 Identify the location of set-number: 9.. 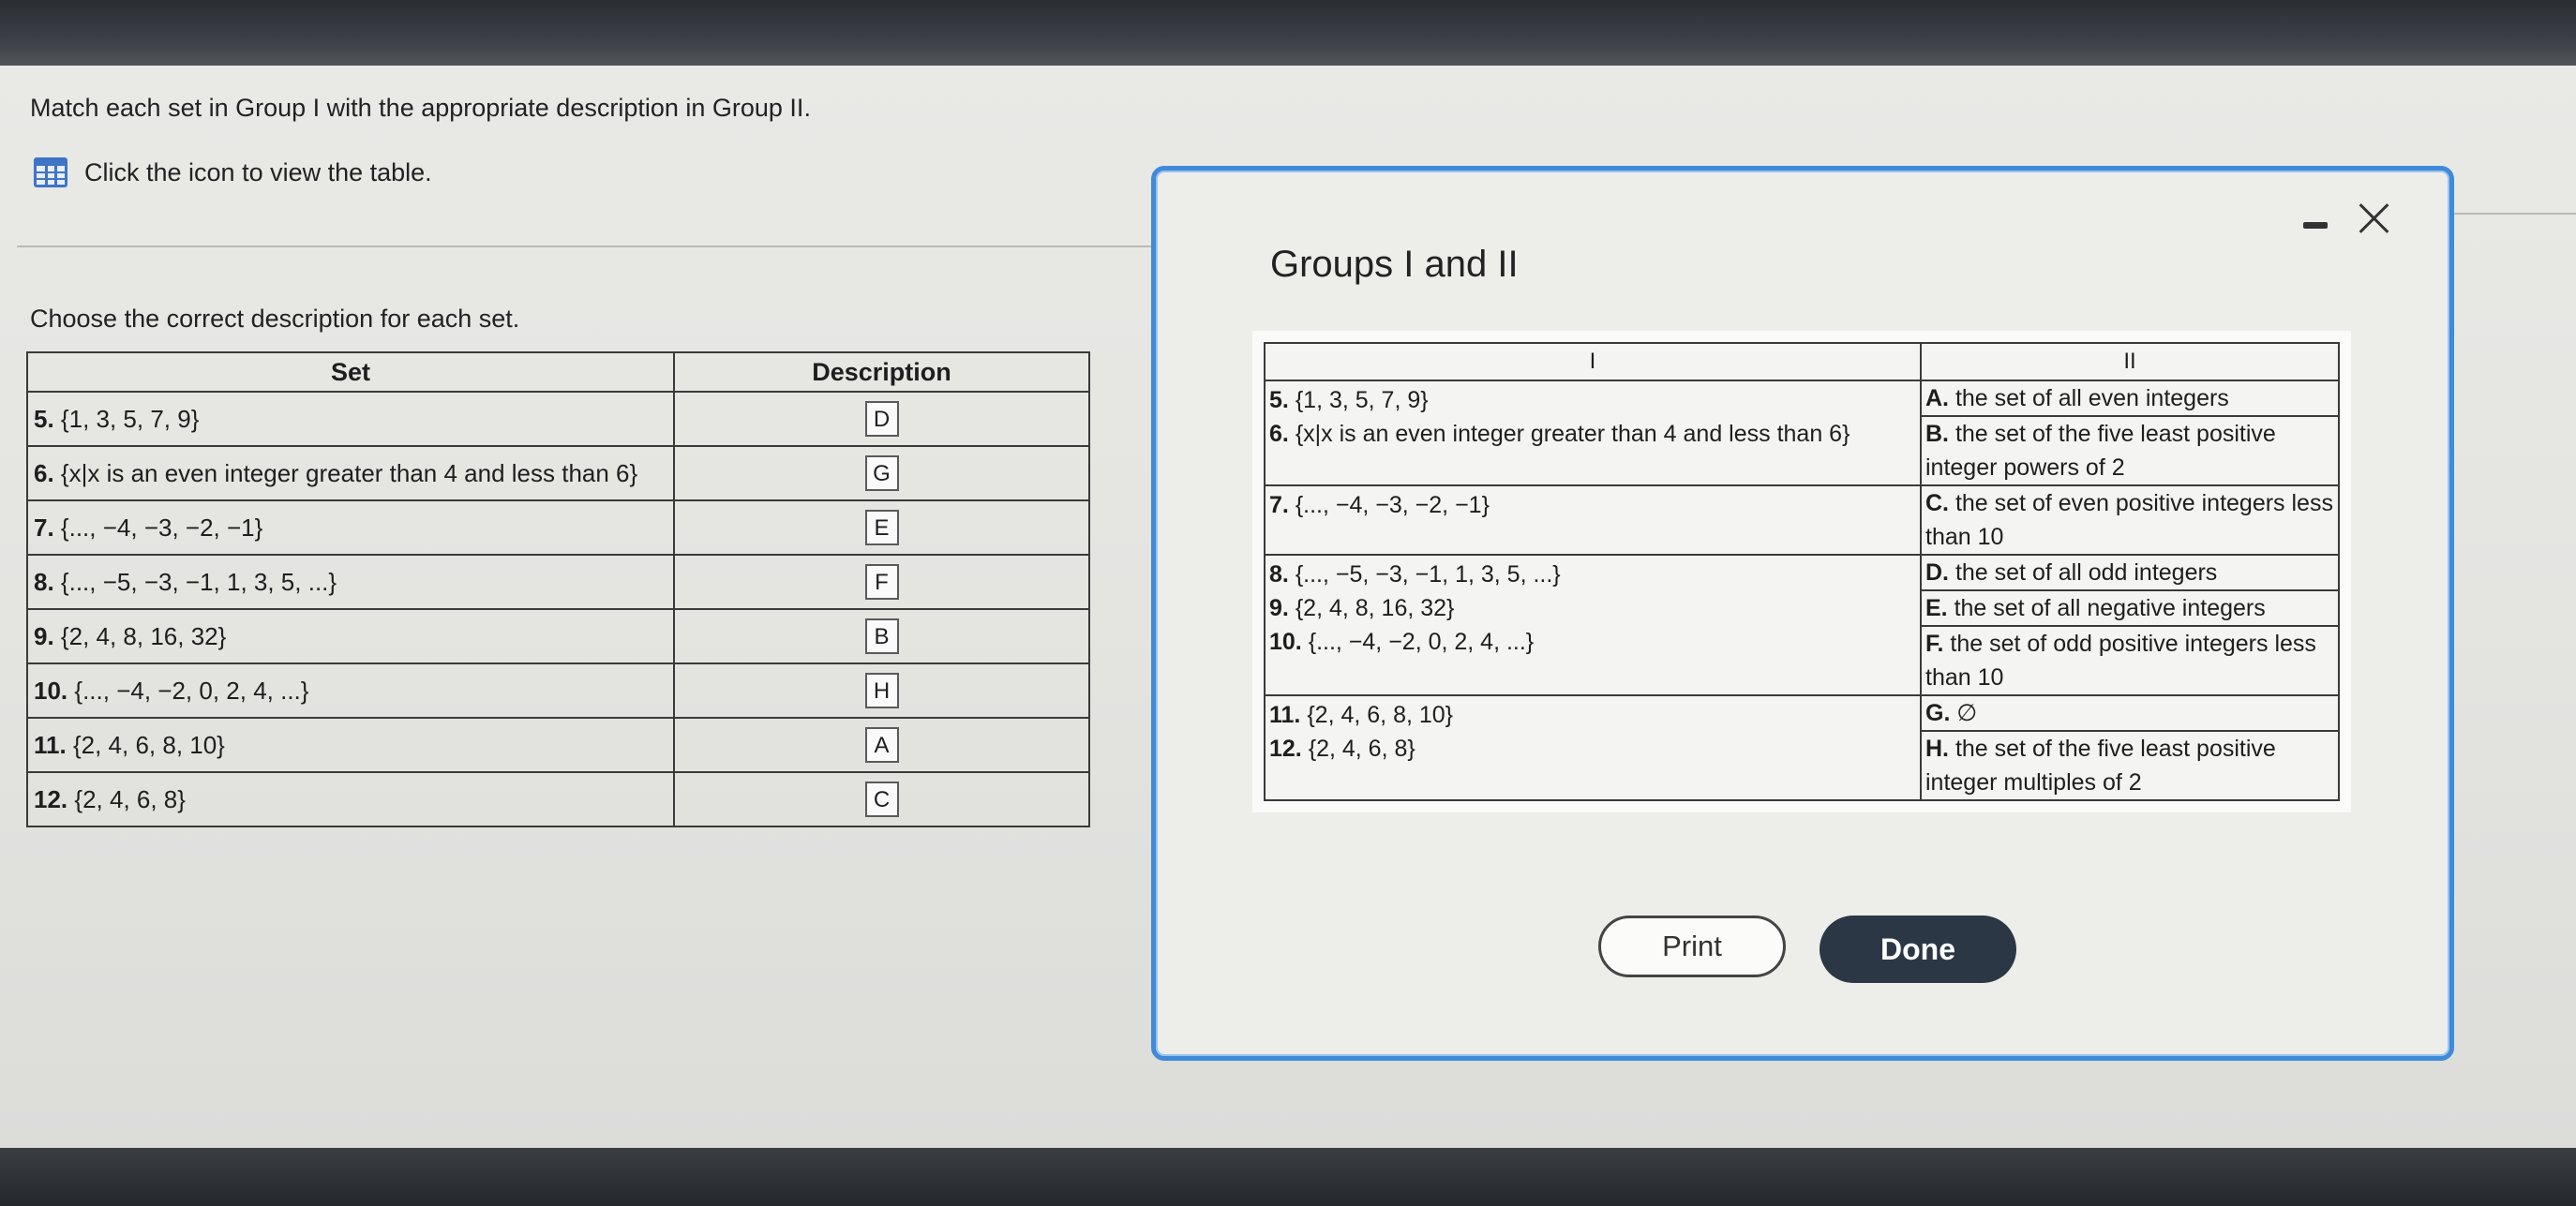
(1279, 608).